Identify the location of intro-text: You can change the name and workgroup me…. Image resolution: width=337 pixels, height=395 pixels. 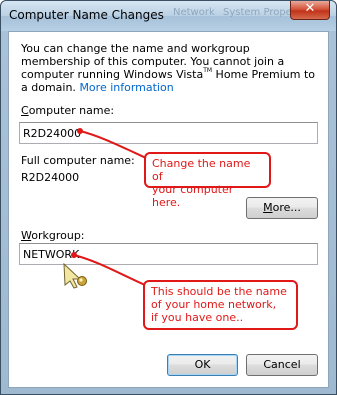
(171, 68).